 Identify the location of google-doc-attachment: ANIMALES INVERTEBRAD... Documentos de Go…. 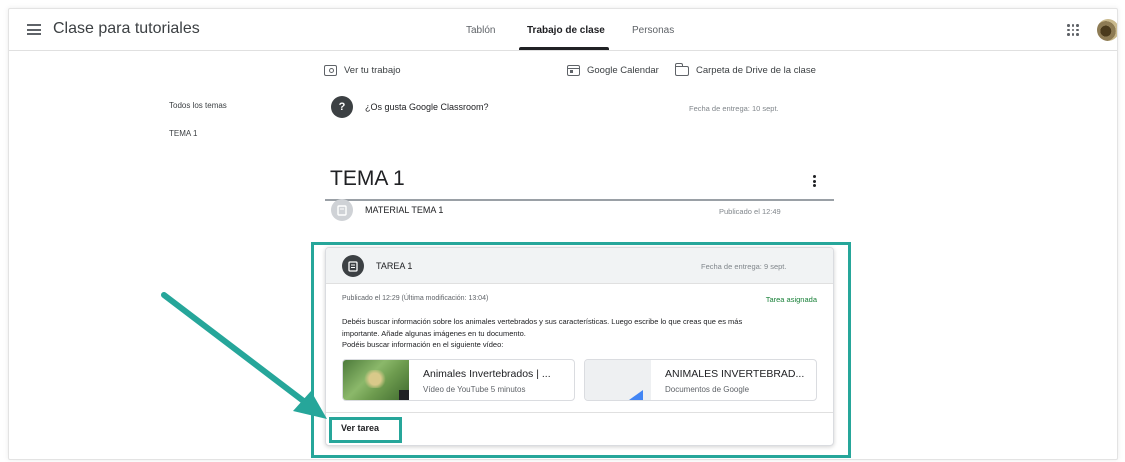
(700, 380).